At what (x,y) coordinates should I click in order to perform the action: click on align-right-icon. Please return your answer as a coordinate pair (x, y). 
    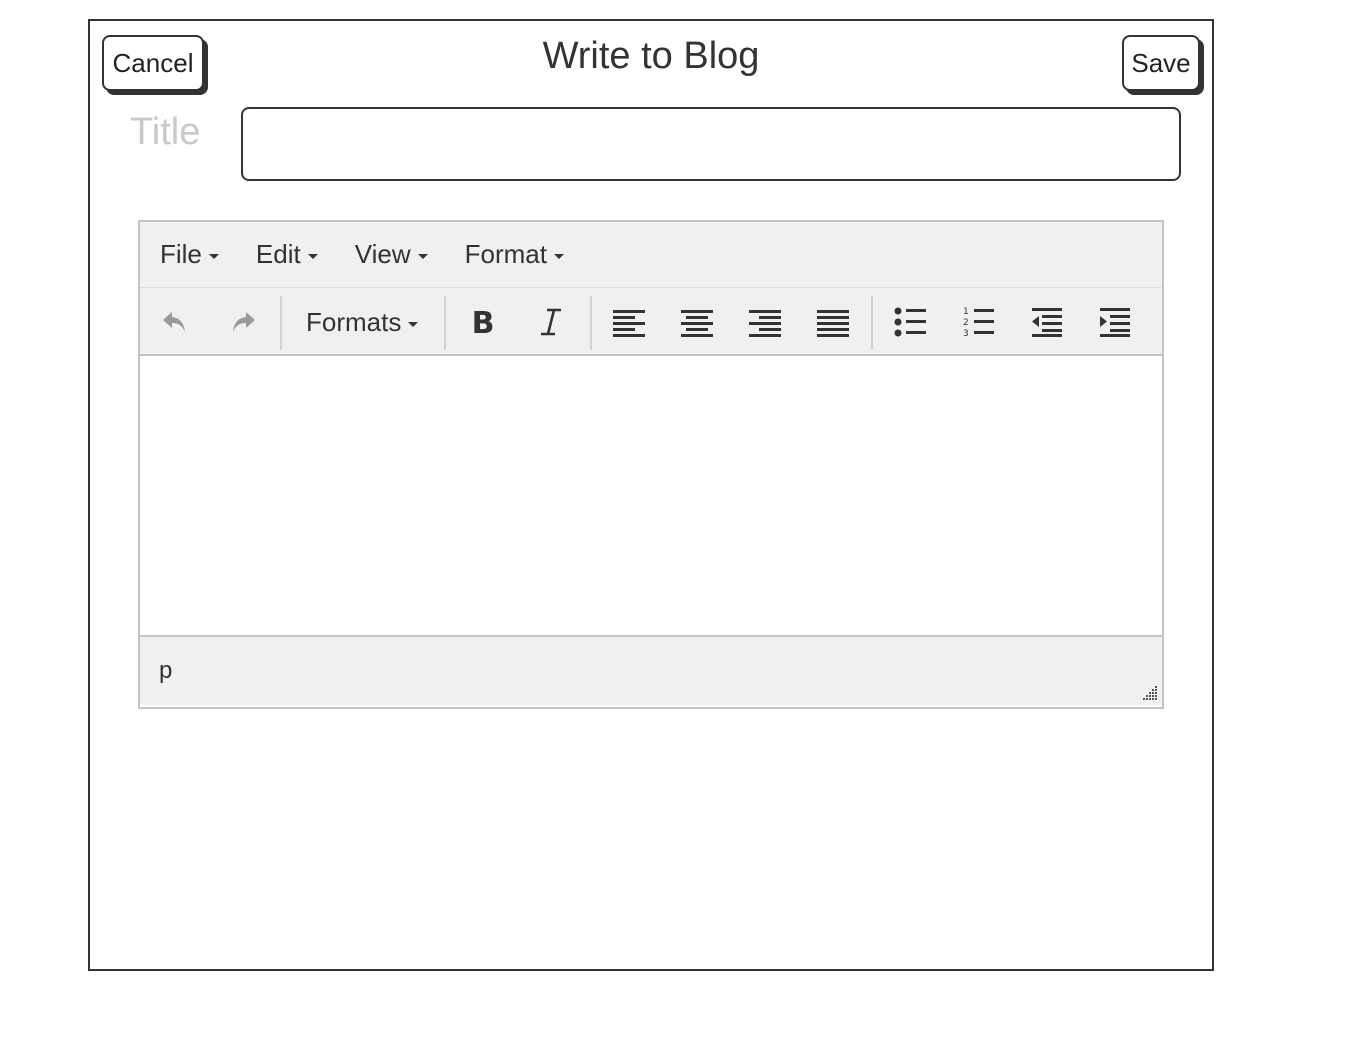
    Looking at the image, I should click on (765, 323).